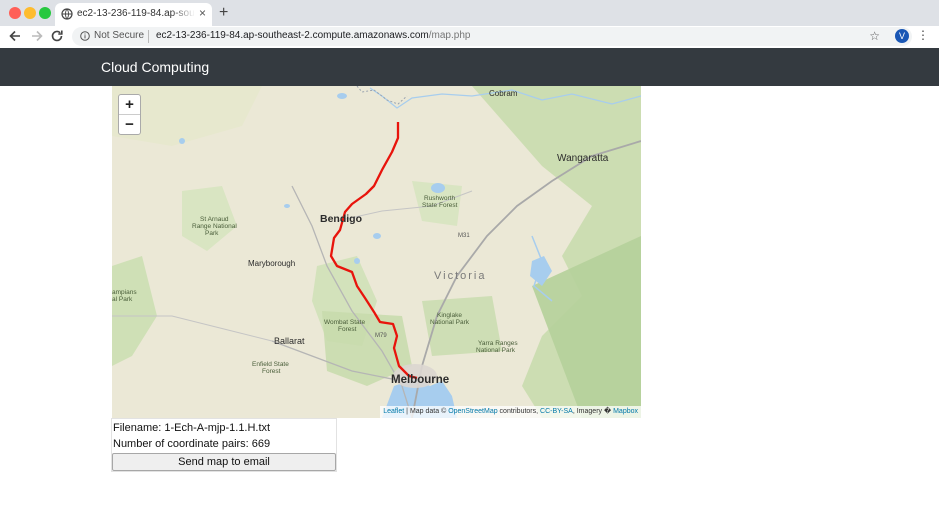  Describe the element at coordinates (67, 14) in the screenshot. I see `globe-icon` at that location.